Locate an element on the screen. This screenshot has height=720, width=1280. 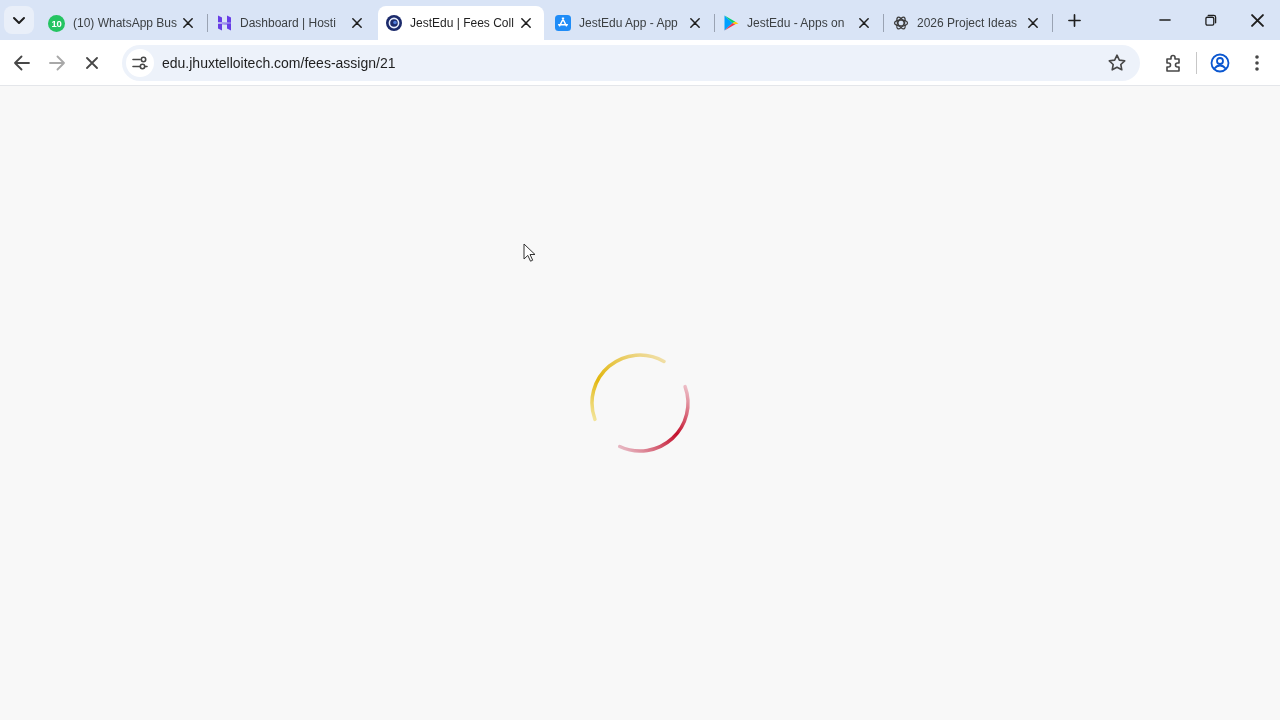
tab-title: 2026 Project Ideas is located at coordinates (968, 23).